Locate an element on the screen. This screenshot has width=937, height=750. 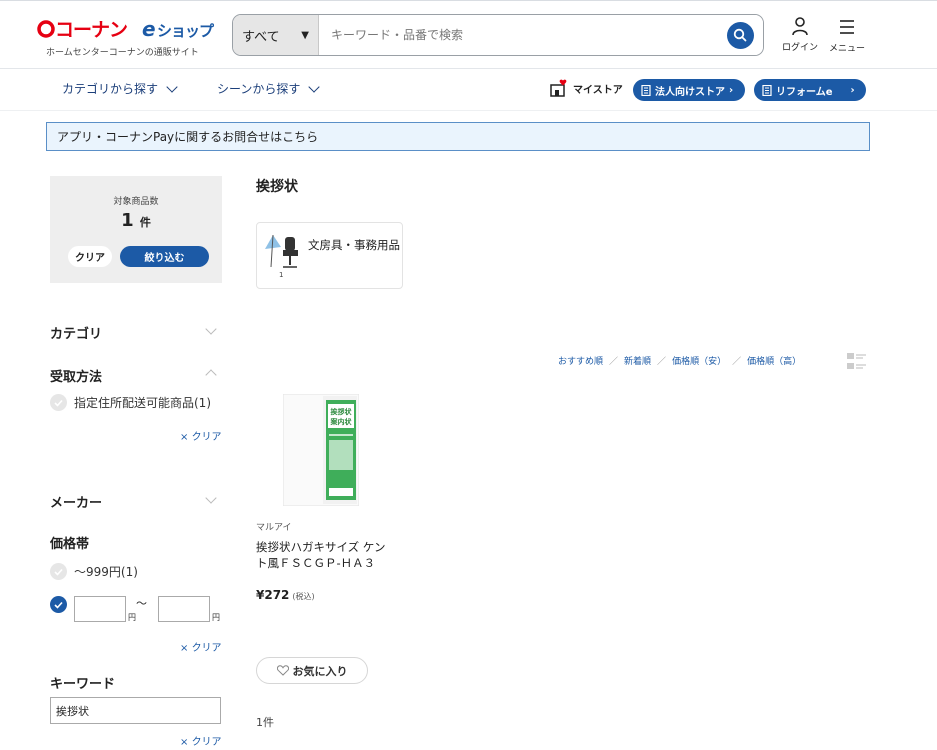
facet-keyword-heading: キーワード is located at coordinates (83, 684).